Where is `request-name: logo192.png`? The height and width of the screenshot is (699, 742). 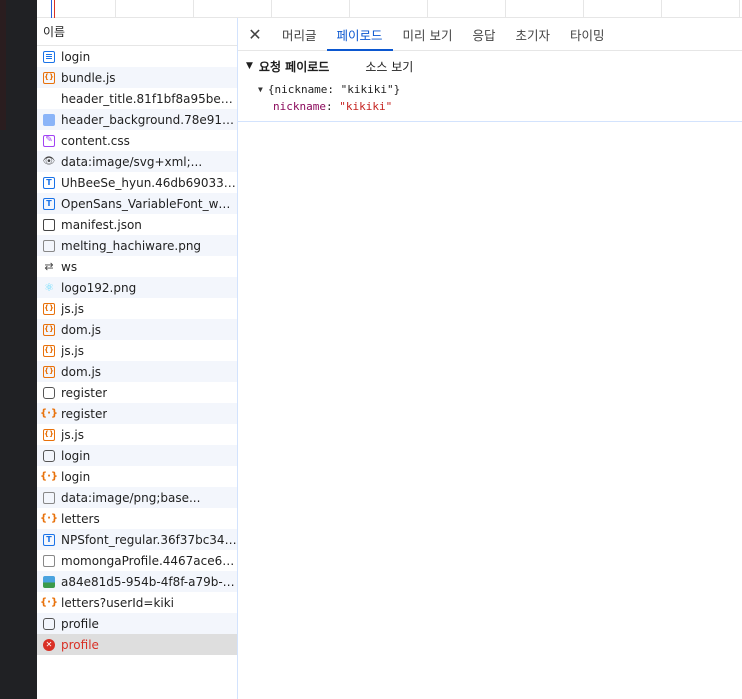
request-name: logo192.png is located at coordinates (99, 287).